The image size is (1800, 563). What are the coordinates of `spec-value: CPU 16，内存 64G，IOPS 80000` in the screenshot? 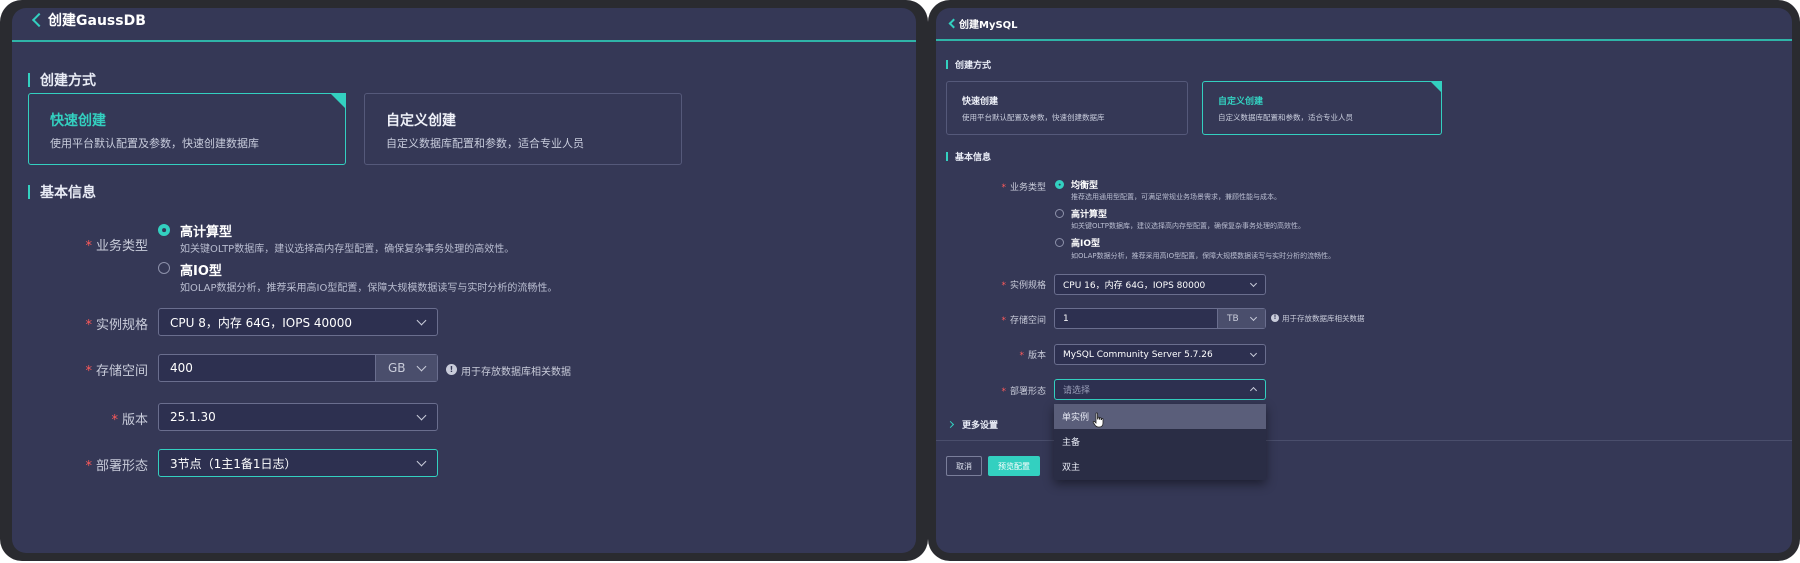 It's located at (1134, 286).